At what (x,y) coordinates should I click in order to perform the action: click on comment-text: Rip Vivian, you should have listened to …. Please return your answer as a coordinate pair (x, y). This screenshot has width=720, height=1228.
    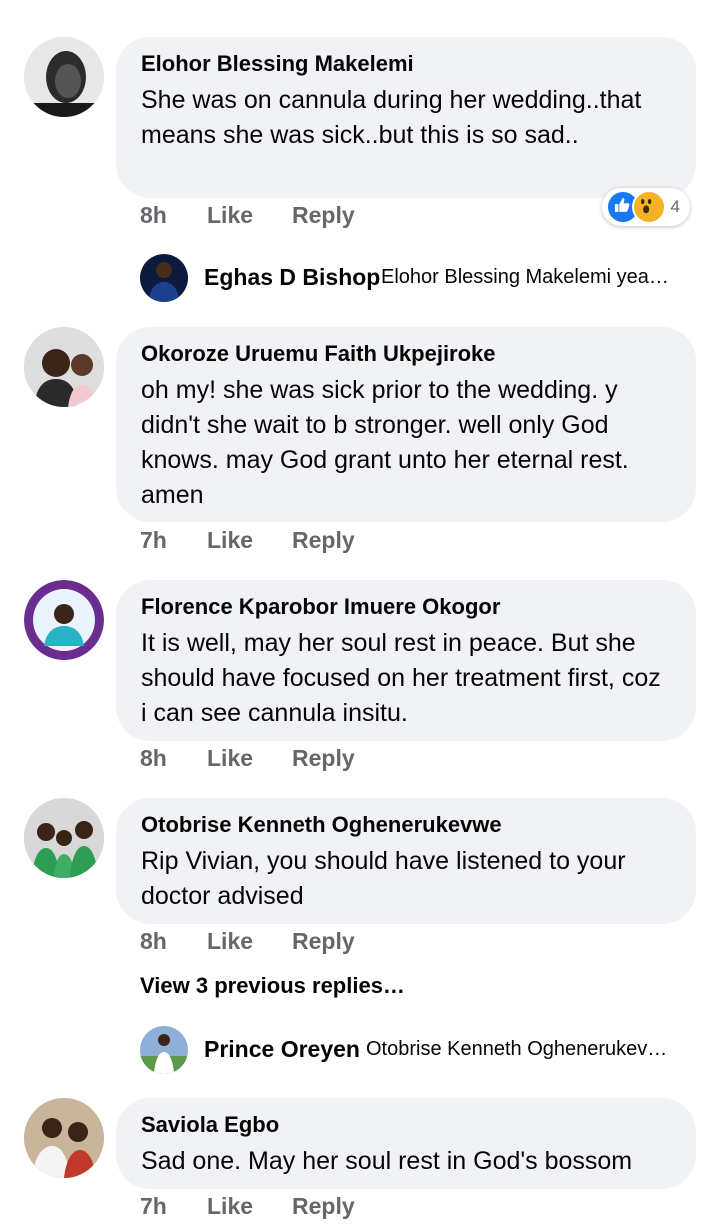
    Looking at the image, I should click on (383, 878).